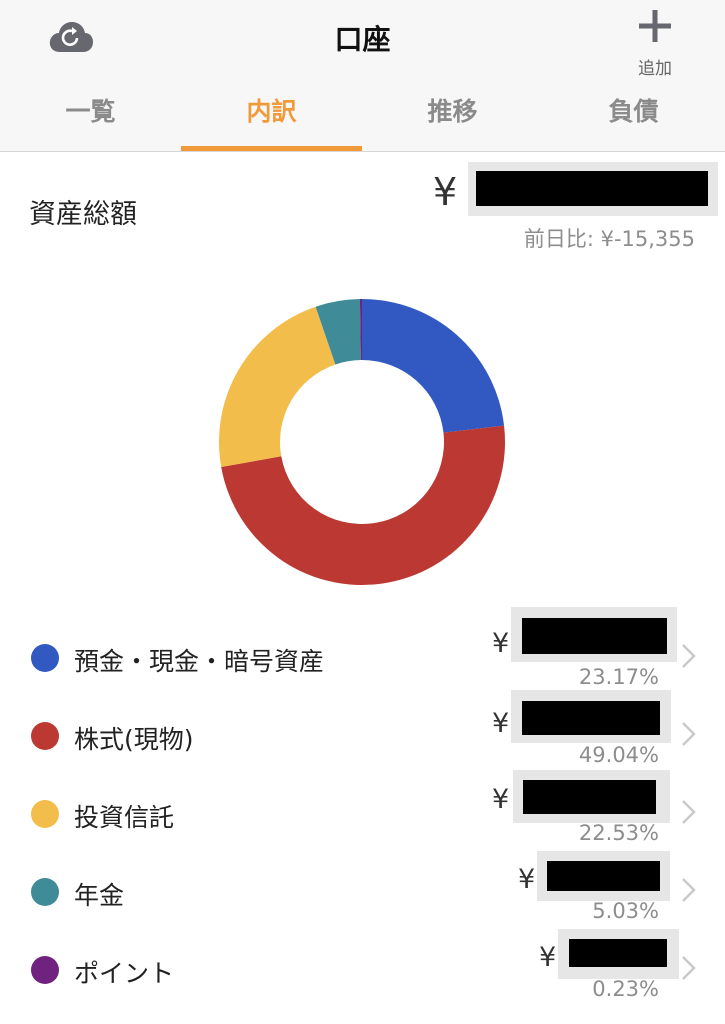 This screenshot has height=1024, width=725. What do you see at coordinates (99, 895) in the screenshot?
I see `category-name: 年金` at bounding box center [99, 895].